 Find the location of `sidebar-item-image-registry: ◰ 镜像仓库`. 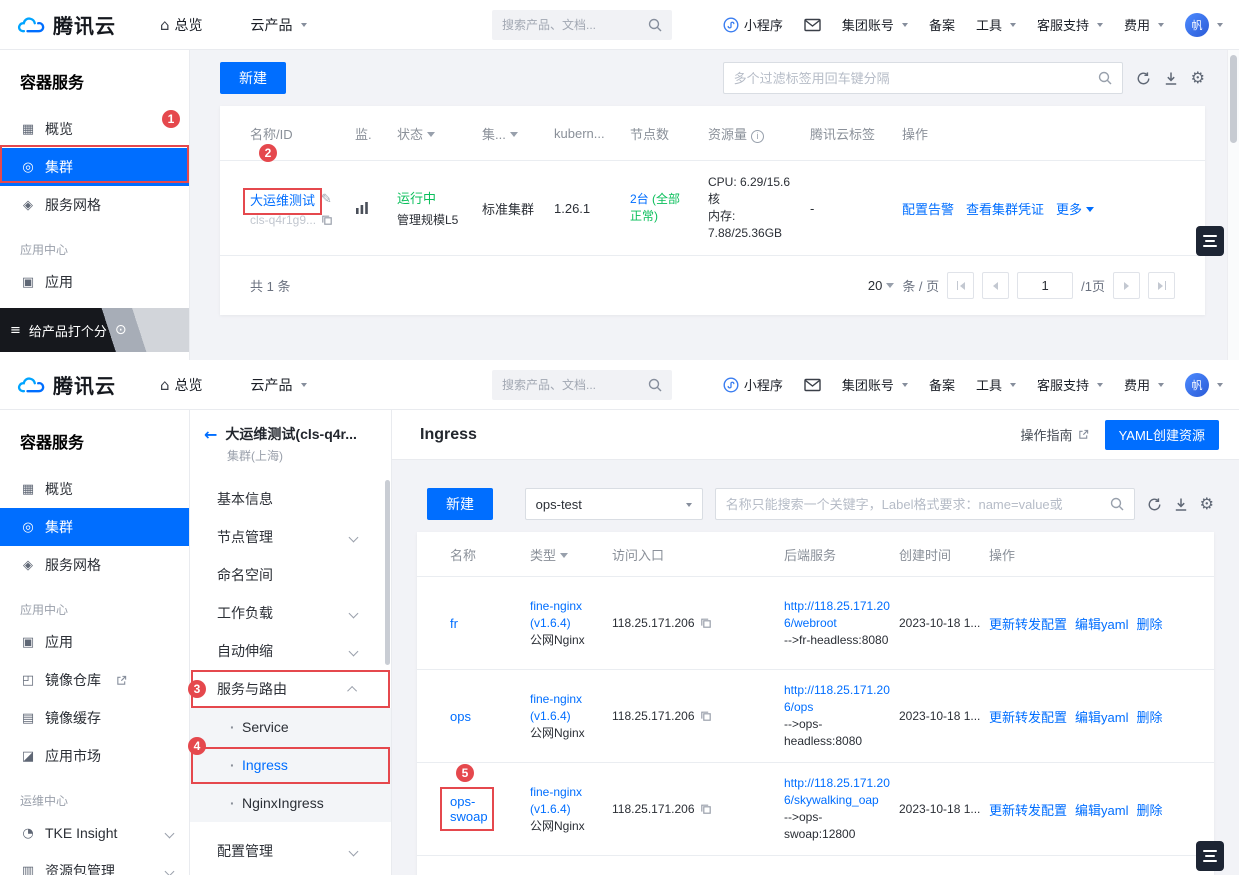

sidebar-item-image-registry: ◰ 镜像仓库 is located at coordinates (94, 680).